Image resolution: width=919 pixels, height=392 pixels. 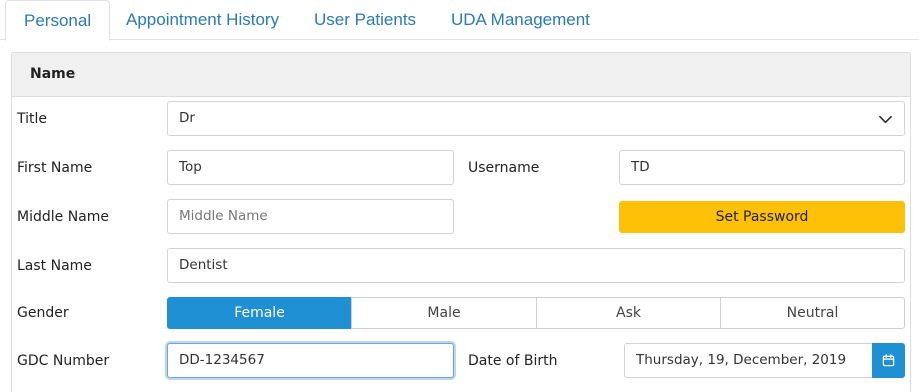 I want to click on middle-name-label: Middle Name, so click(x=63, y=217).